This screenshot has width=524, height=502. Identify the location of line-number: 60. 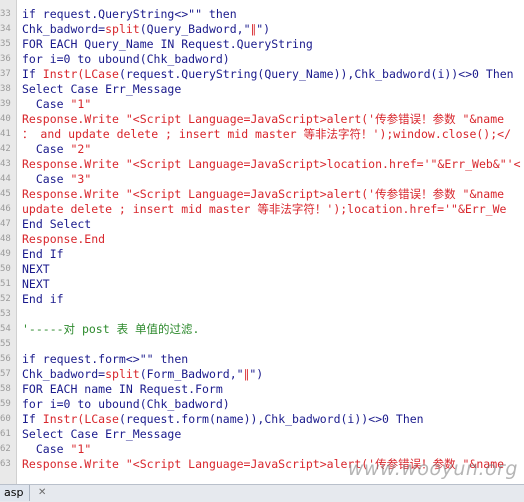
(5, 419).